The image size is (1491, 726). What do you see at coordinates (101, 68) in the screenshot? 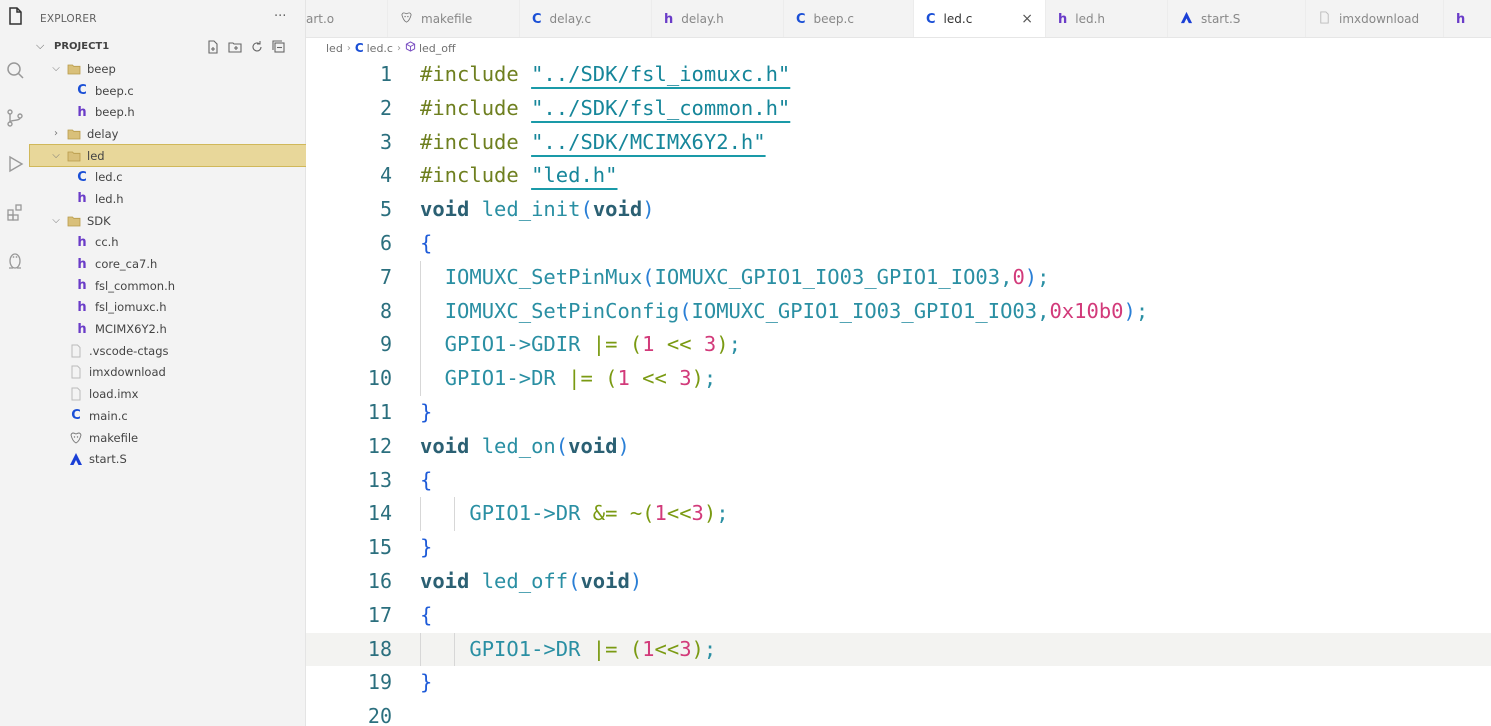
I see `tree-item-label: beep` at bounding box center [101, 68].